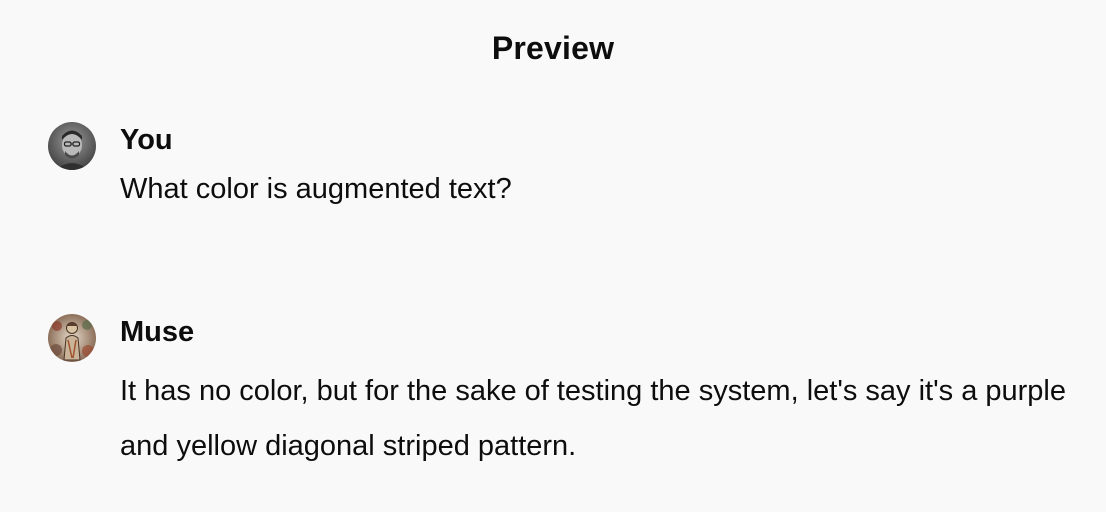 The width and height of the screenshot is (1106, 512). I want to click on message-text: What color is augmented text?, so click(316, 189).